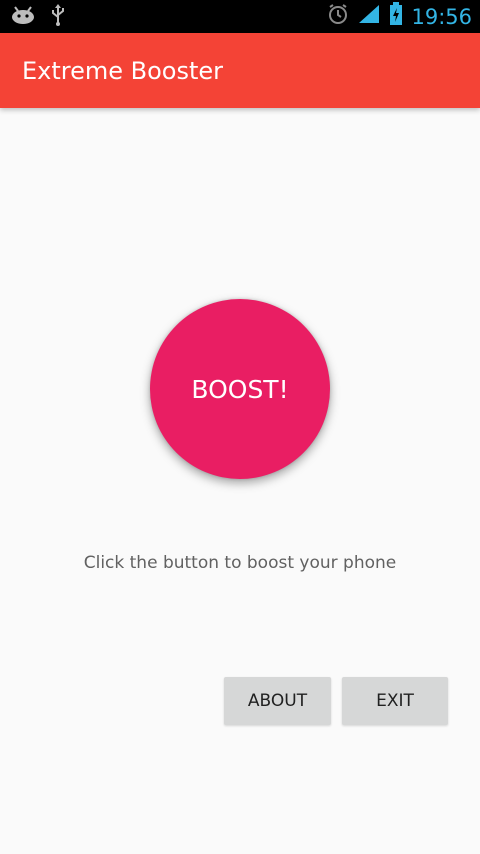 Image resolution: width=480 pixels, height=854 pixels. What do you see at coordinates (338, 16) in the screenshot?
I see `alarm-icon` at bounding box center [338, 16].